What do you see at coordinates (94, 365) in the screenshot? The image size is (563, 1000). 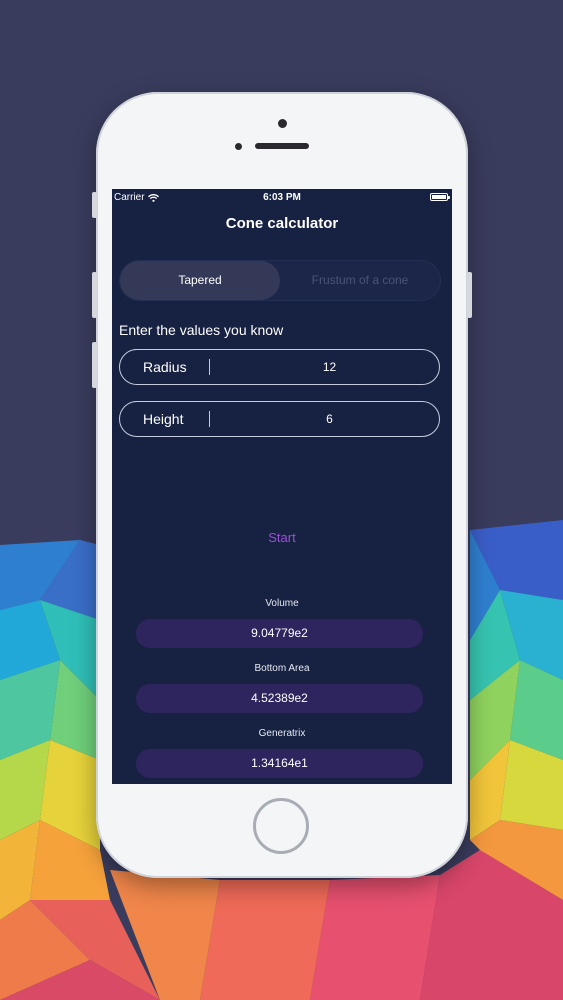 I see `volume-down-button` at bounding box center [94, 365].